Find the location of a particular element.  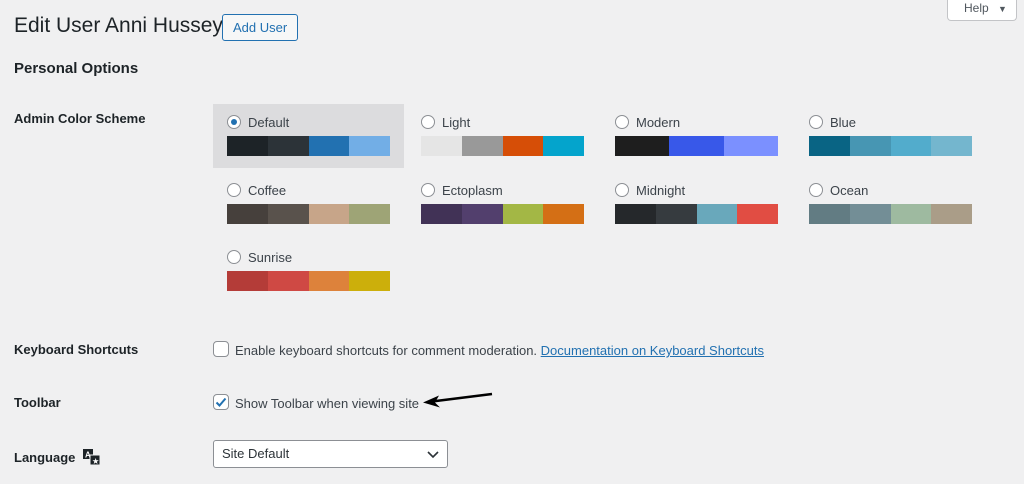

color-scheme-option-ocean: Ocean is located at coordinates (890, 204).